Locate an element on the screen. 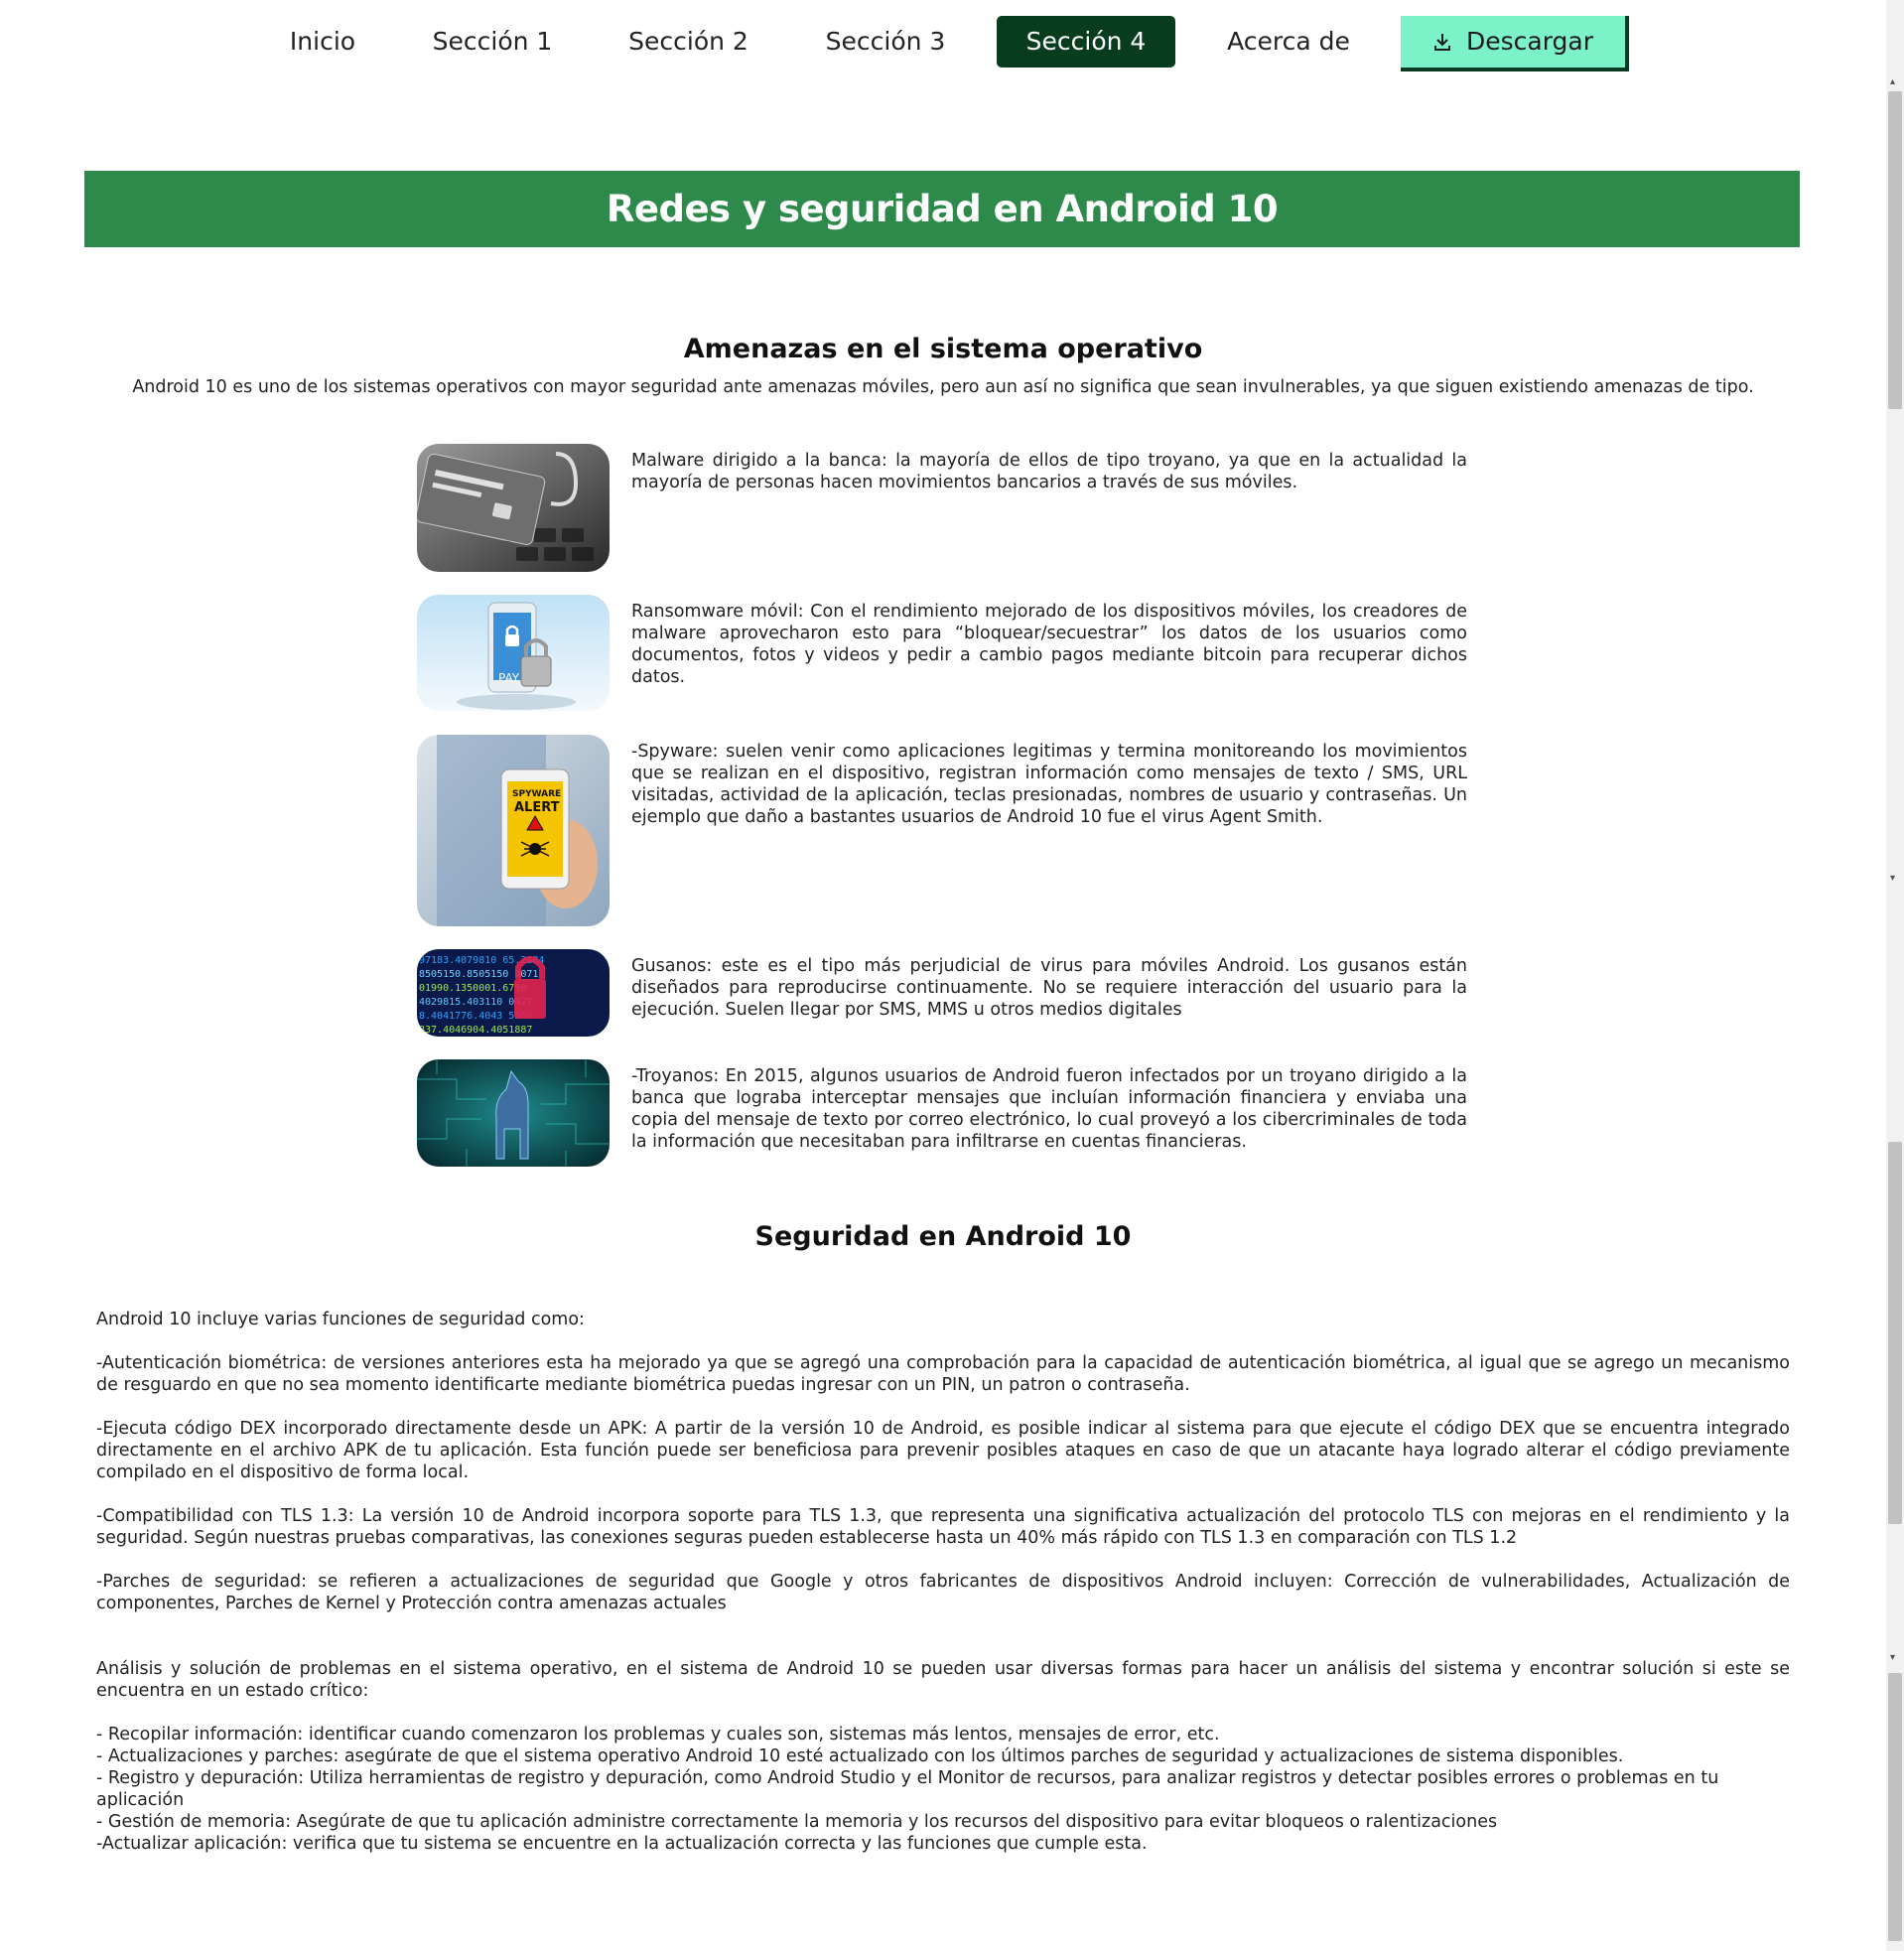 Image resolution: width=1904 pixels, height=1951 pixels. spyware-alert-phone-image: SPYWARE ALERT is located at coordinates (513, 830).